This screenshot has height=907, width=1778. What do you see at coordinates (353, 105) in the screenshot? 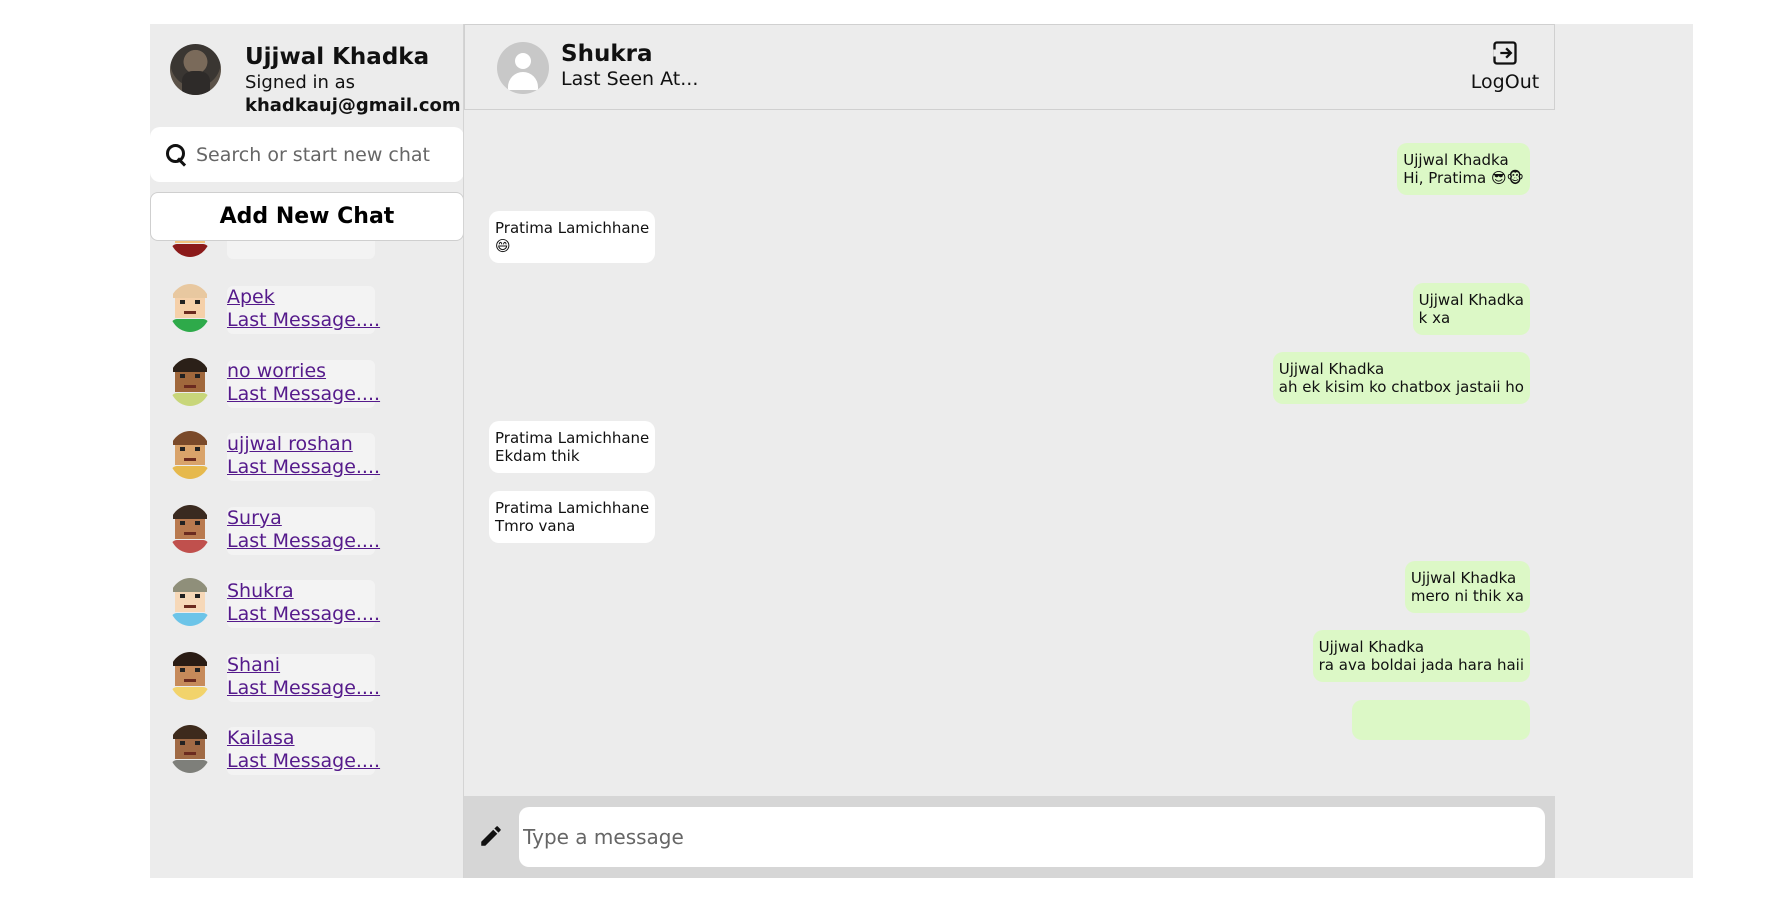
I see `user-email: khadkauj@gmail.com` at bounding box center [353, 105].